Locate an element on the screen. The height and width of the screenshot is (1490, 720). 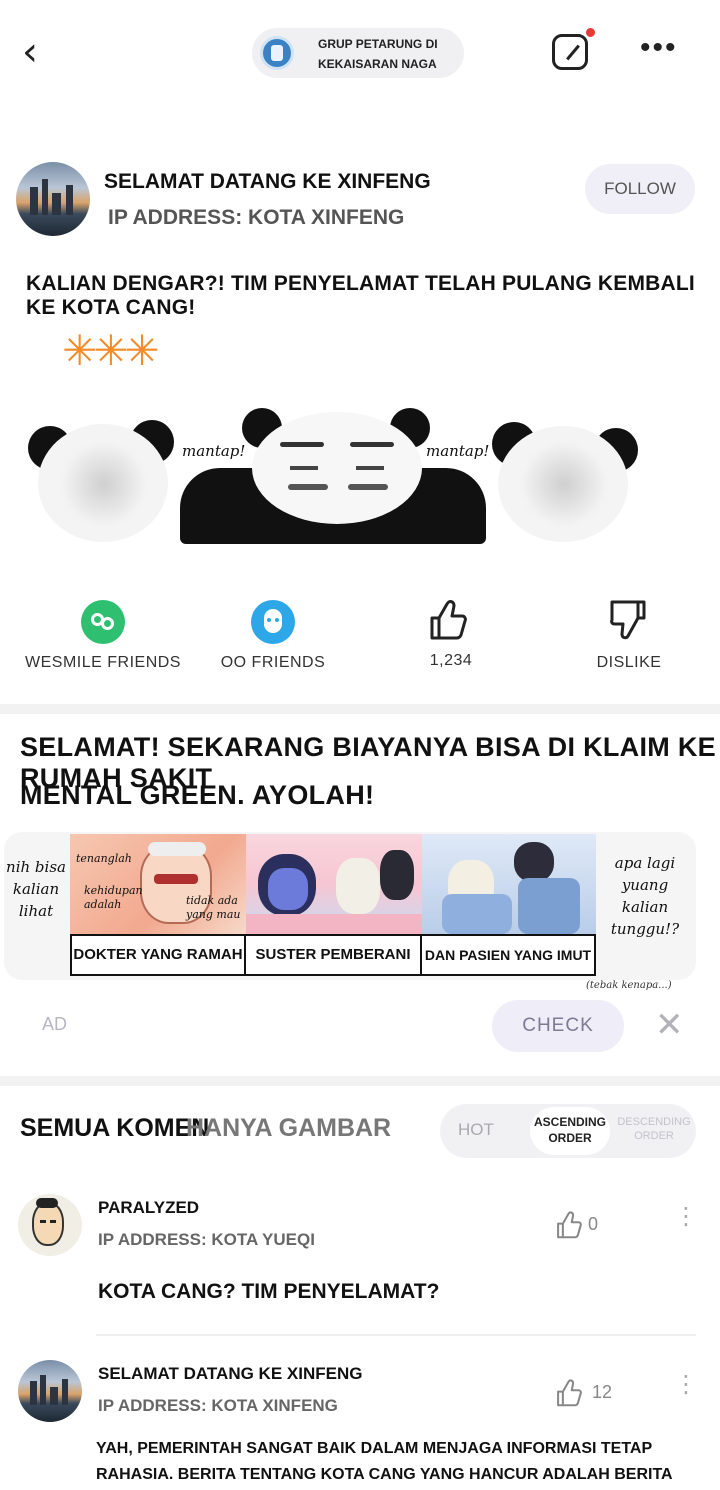
close-ad-icon: ✕ is located at coordinates (672, 1025).